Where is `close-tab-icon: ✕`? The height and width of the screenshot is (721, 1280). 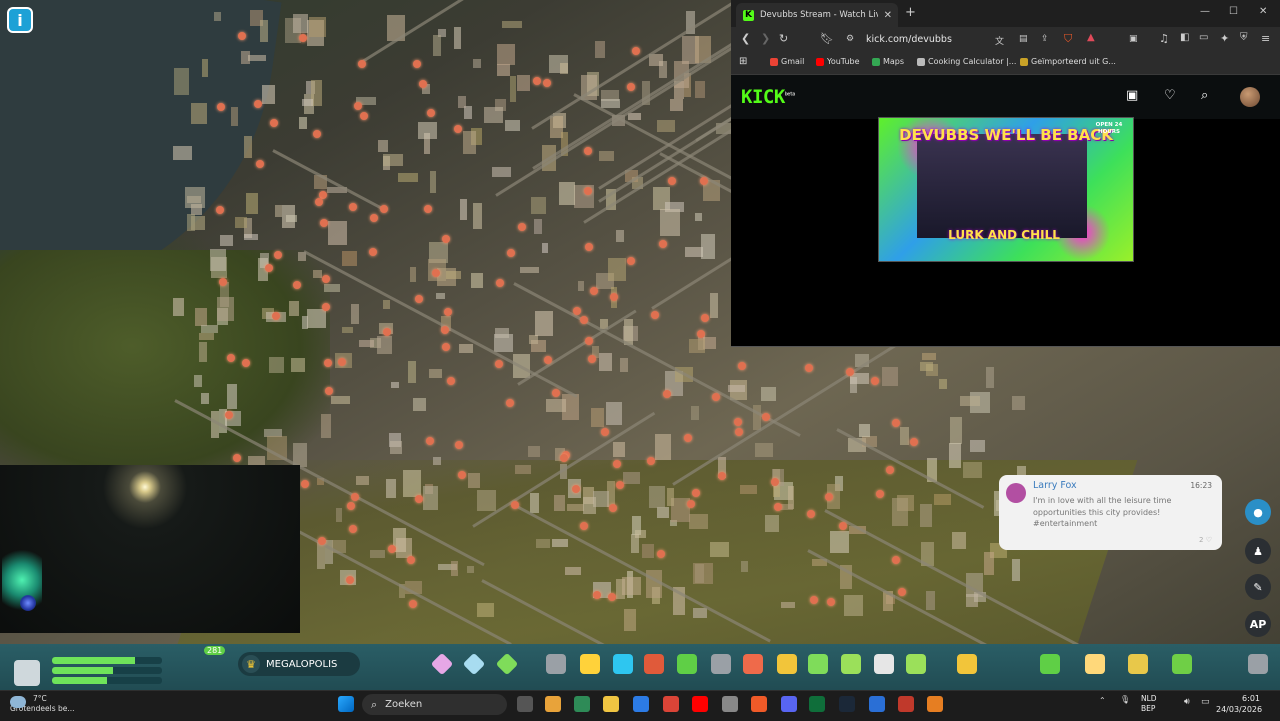
close-tab-icon: ✕ is located at coordinates (888, 15).